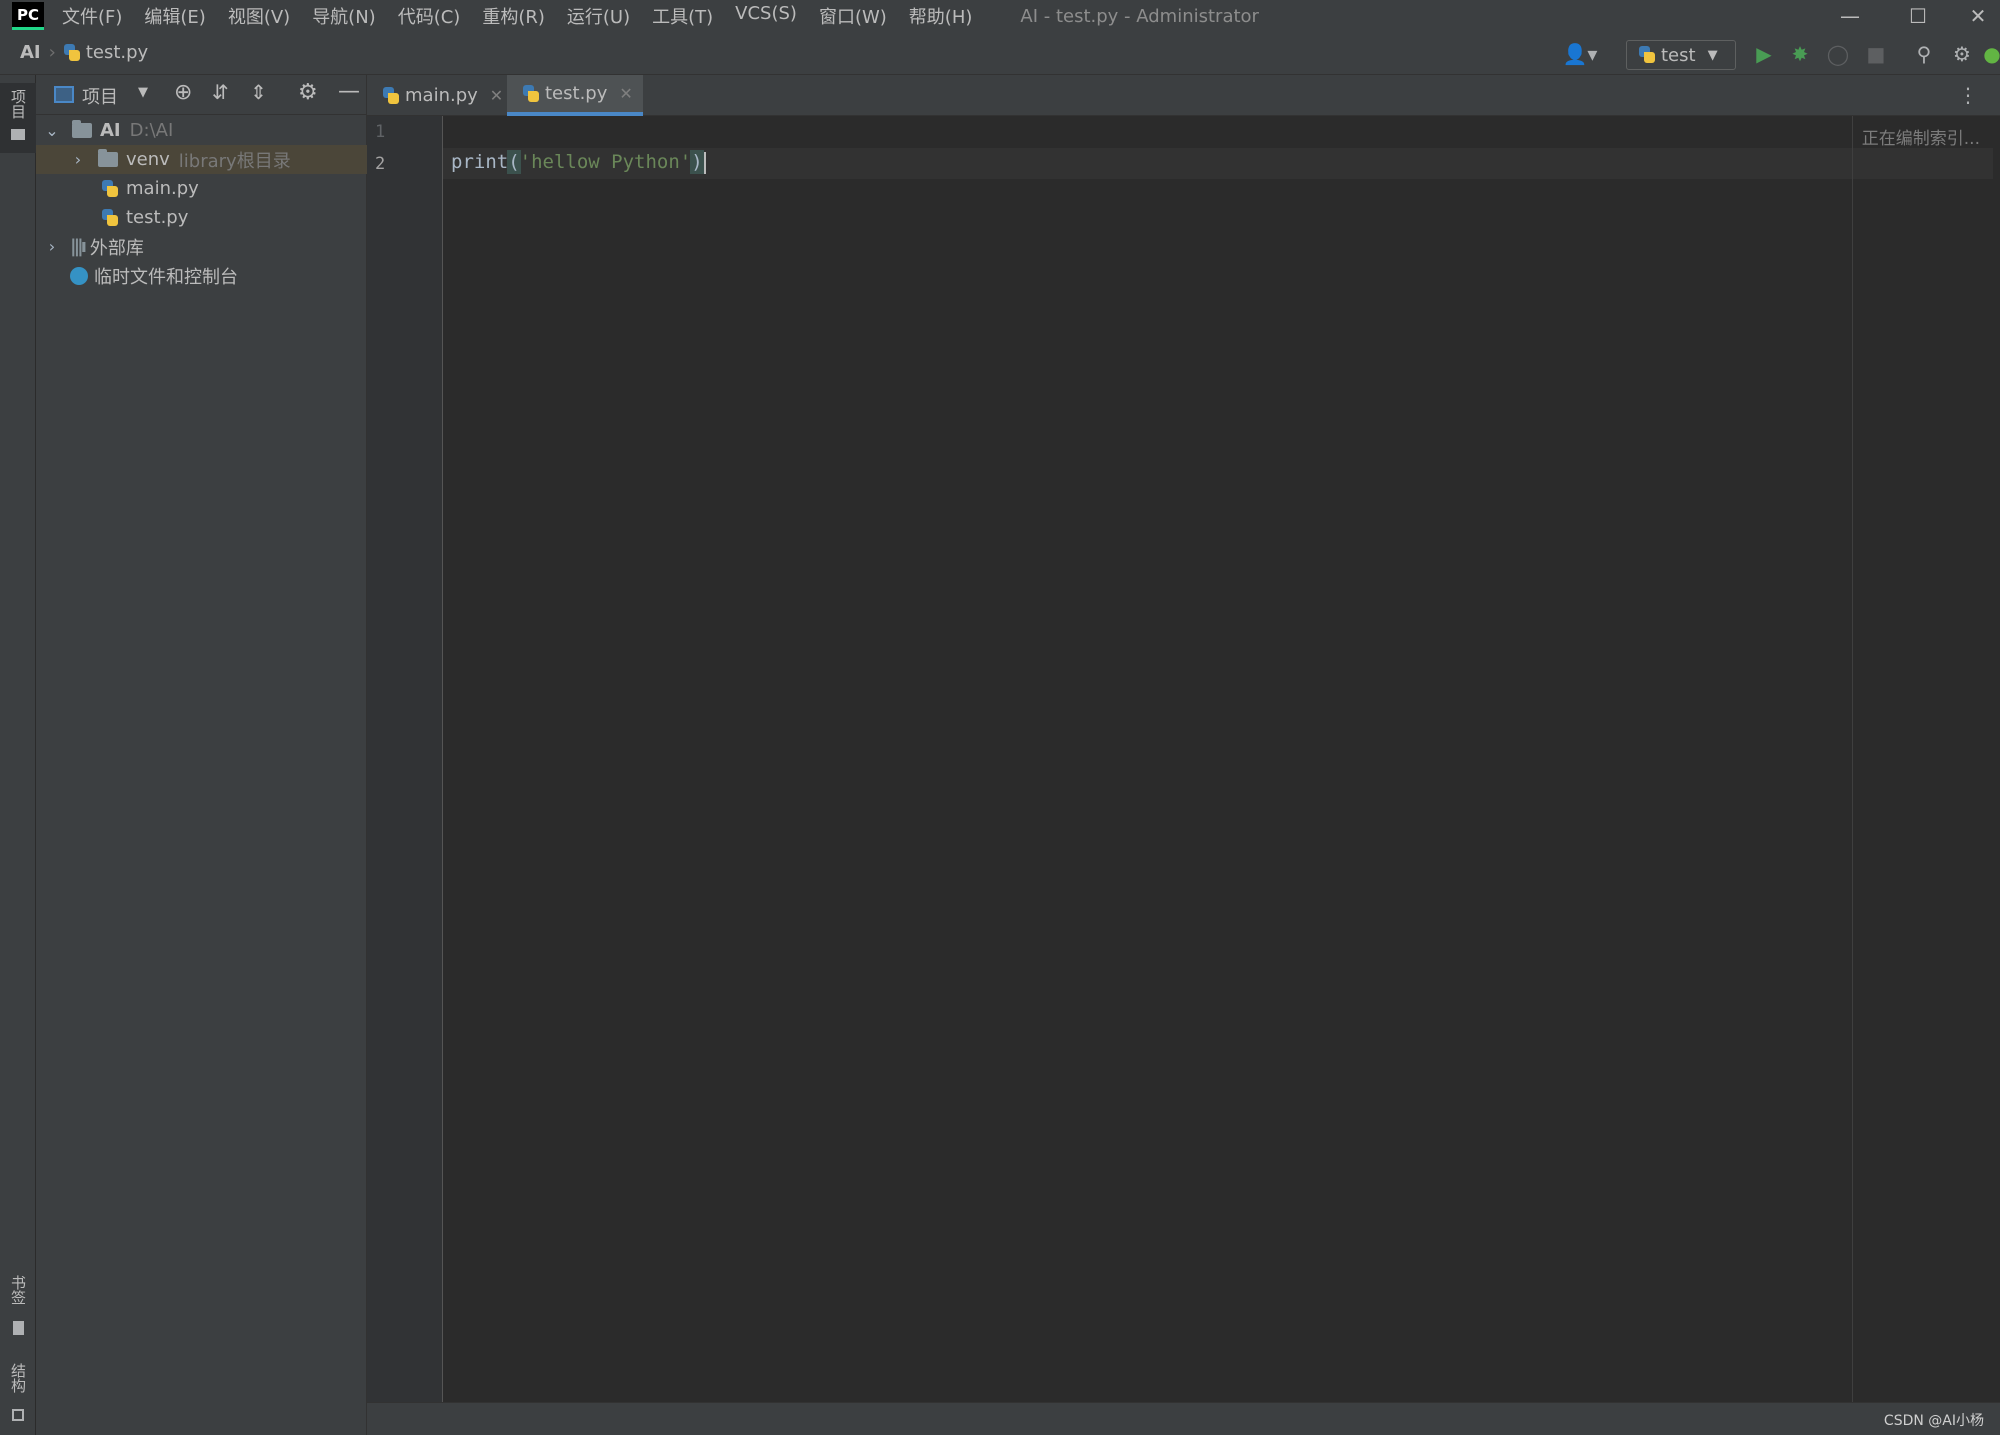 This screenshot has height=1435, width=2000. I want to click on menu-run: 运行(U), so click(598, 16).